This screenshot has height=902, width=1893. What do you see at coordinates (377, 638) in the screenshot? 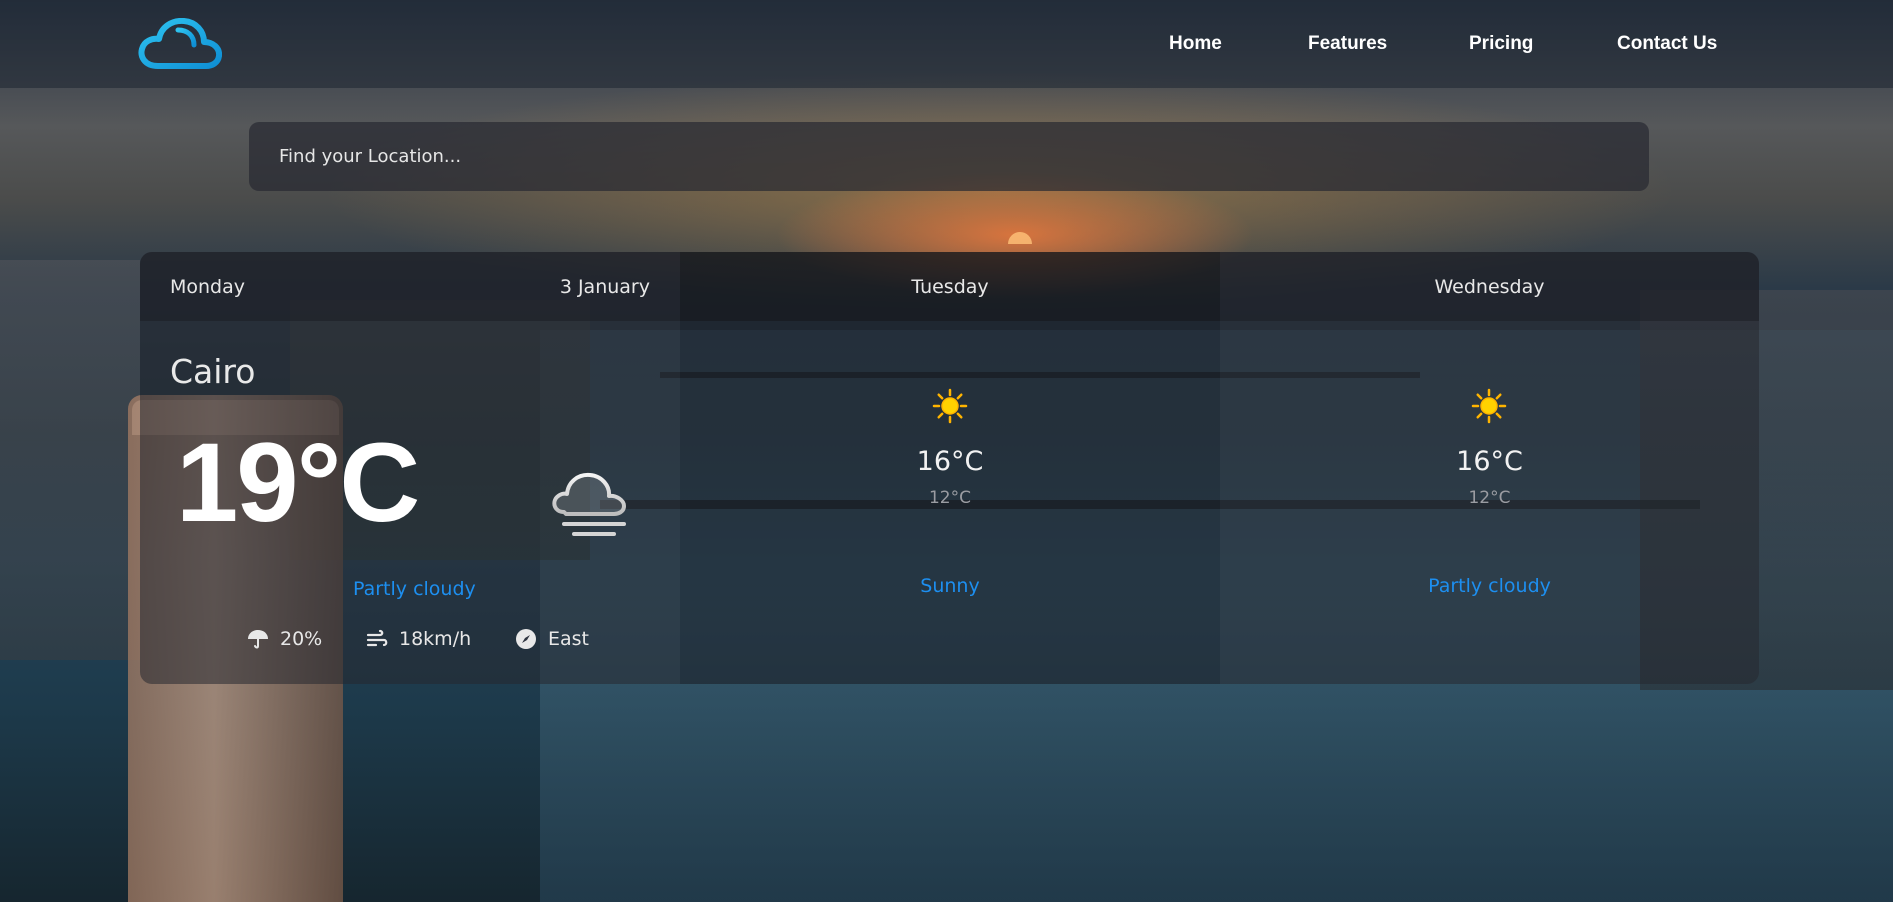
I see `wind-icon` at bounding box center [377, 638].